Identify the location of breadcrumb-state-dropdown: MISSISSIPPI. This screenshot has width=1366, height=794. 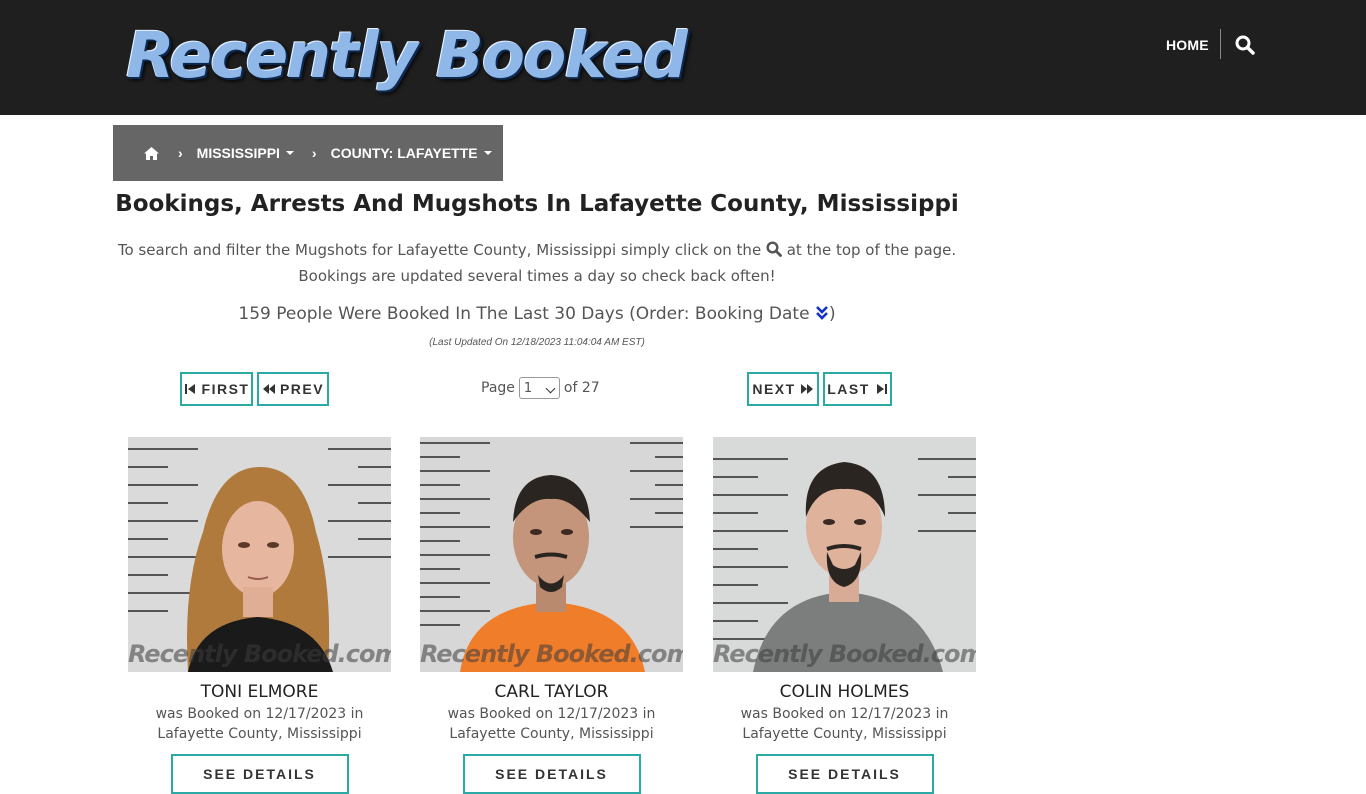
(245, 153).